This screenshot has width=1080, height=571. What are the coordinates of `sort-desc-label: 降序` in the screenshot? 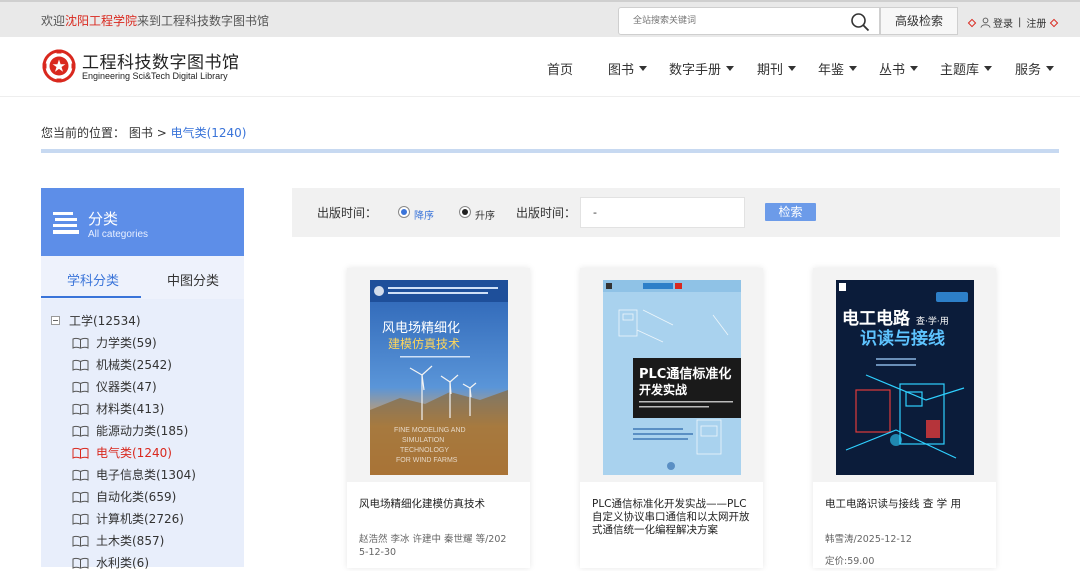 It's located at (424, 214).